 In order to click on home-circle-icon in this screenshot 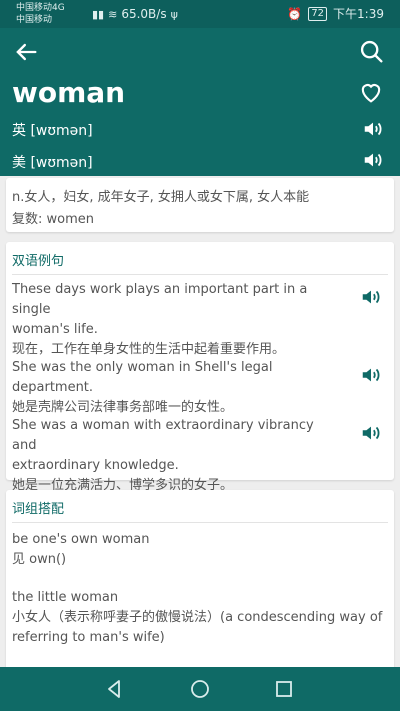, I will do `click(200, 689)`.